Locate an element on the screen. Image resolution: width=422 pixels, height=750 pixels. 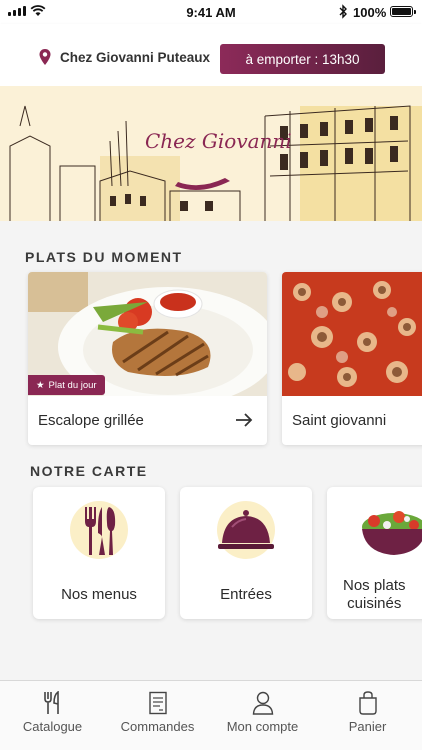
dish-name: Escalope grillée is located at coordinates (91, 420).